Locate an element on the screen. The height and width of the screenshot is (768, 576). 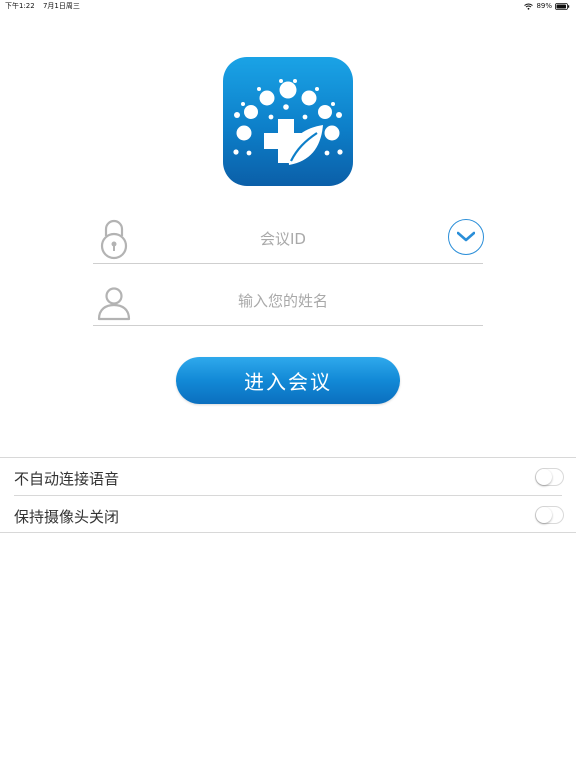
setting-label: 不自动连接语音 is located at coordinates (67, 479).